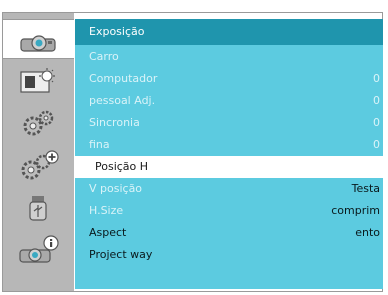 The image size is (388, 295). What do you see at coordinates (122, 166) in the screenshot?
I see `menu-item-label: Posição H` at bounding box center [122, 166].